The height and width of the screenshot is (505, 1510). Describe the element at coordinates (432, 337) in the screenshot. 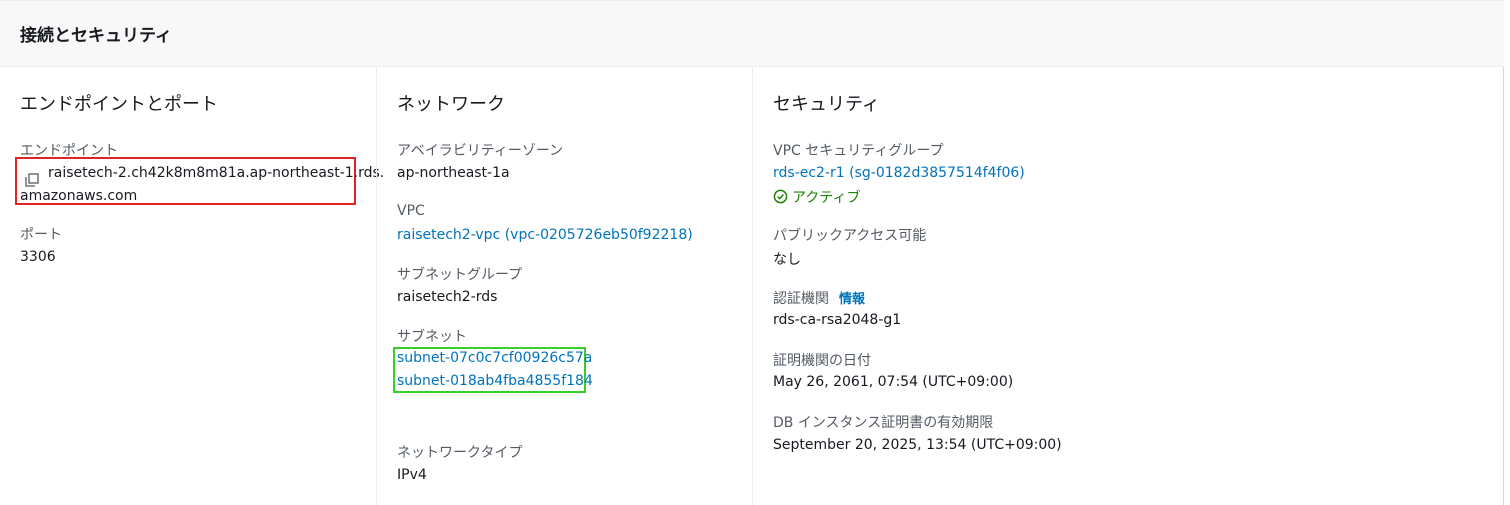

I see `subnets-label: サブネット` at that location.